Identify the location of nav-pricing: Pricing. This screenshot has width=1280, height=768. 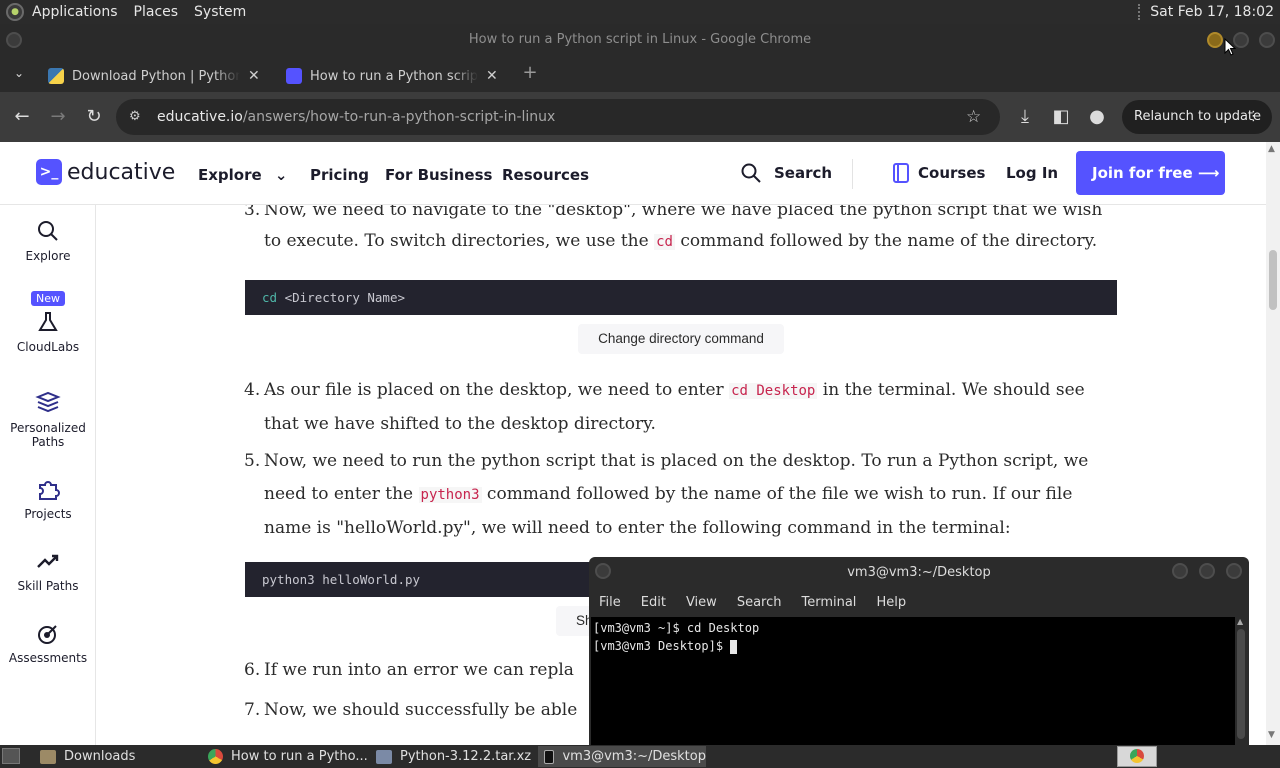
(339, 175).